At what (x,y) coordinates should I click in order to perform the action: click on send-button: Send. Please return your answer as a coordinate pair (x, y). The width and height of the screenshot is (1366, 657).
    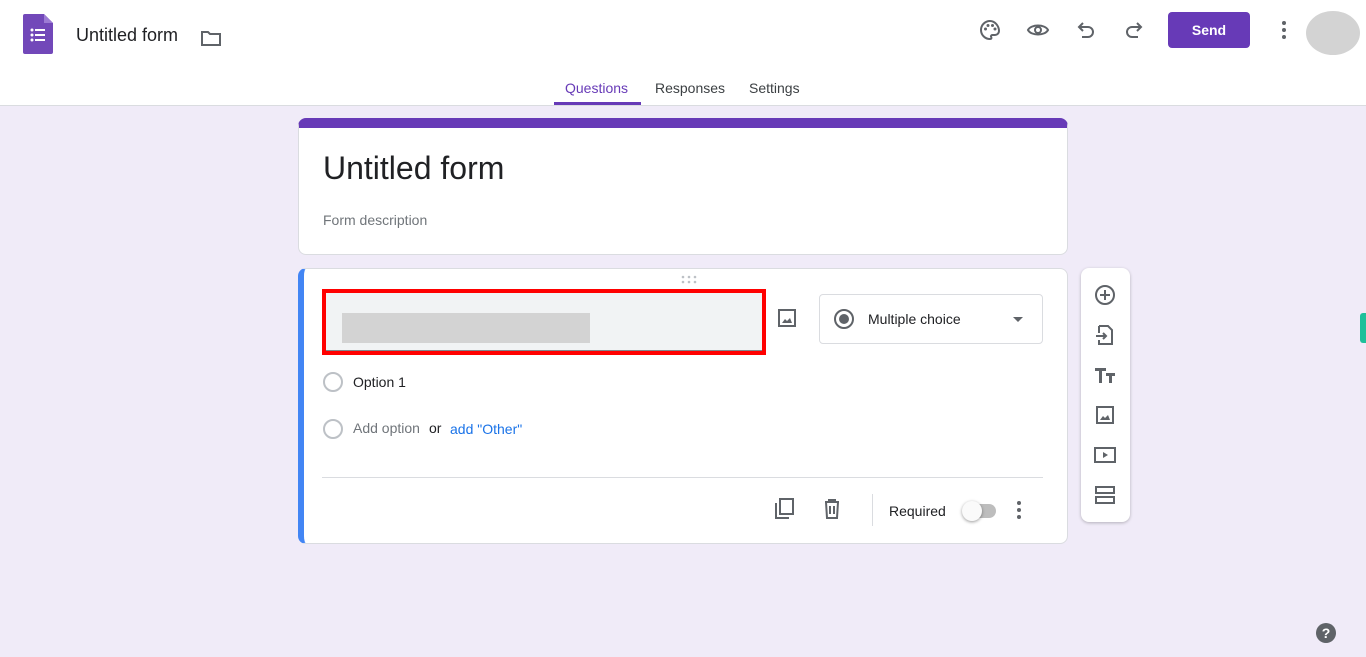
    Looking at the image, I should click on (1209, 30).